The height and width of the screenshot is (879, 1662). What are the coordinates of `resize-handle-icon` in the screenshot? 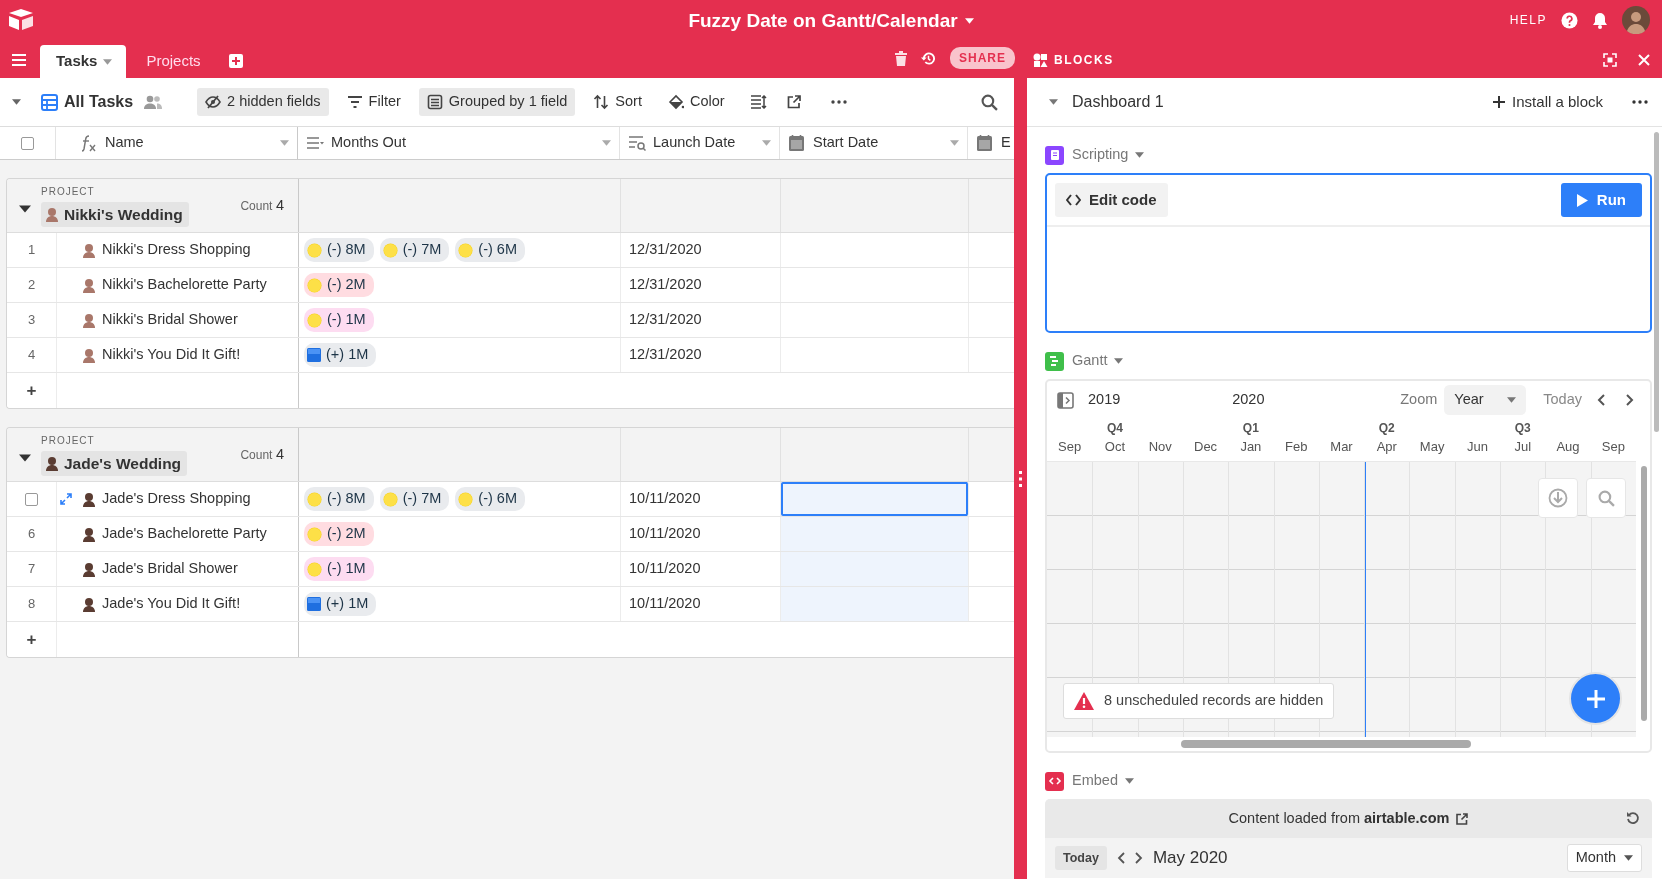 It's located at (1020, 478).